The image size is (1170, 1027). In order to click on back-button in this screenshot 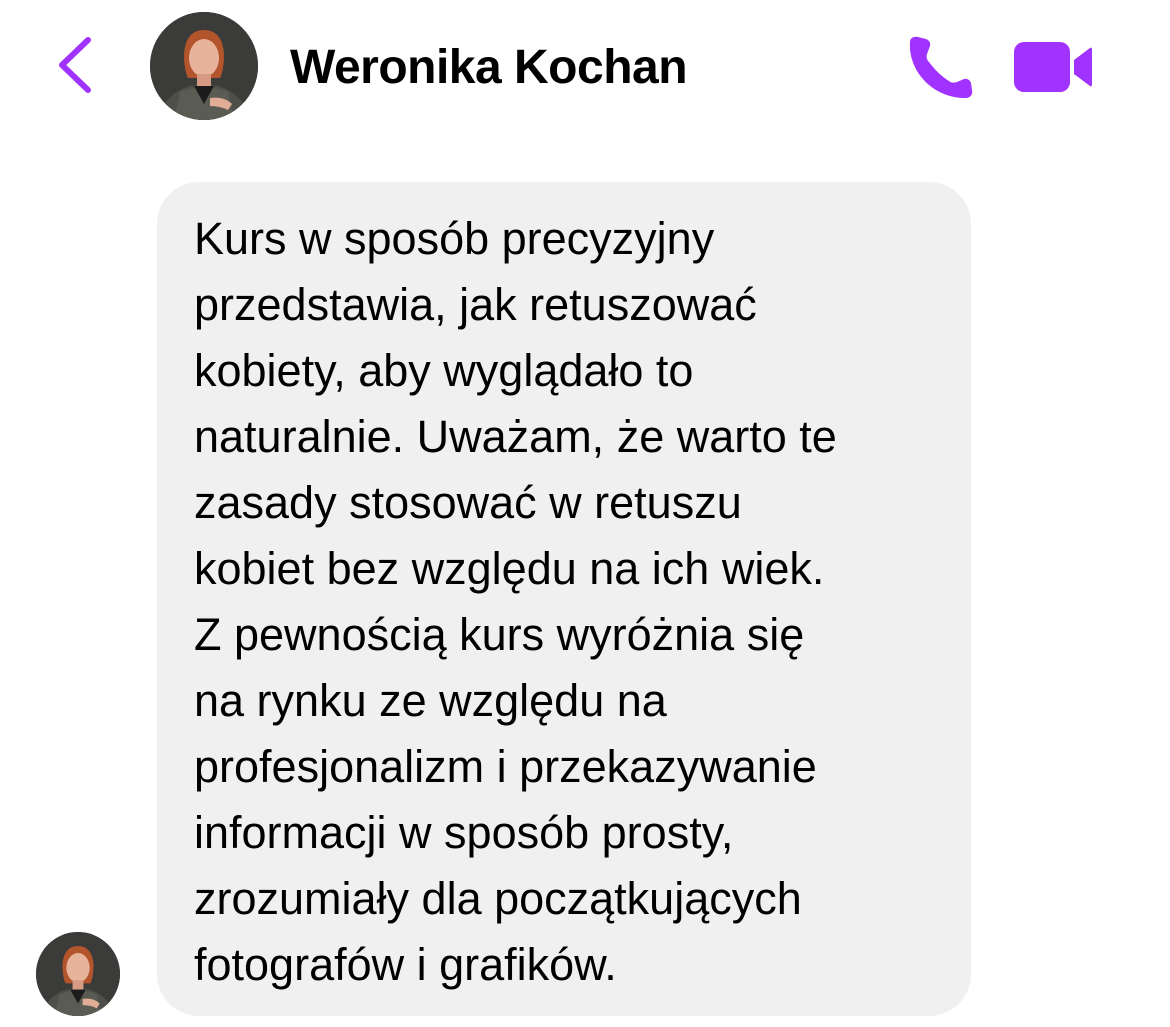, I will do `click(78, 65)`.